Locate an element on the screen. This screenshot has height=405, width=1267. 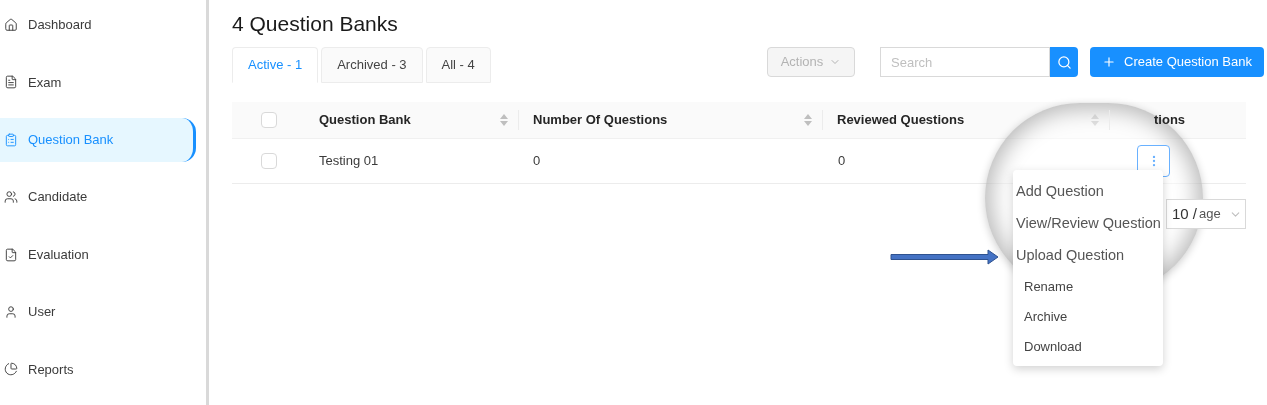
tab: Archived - 3 is located at coordinates (372, 65).